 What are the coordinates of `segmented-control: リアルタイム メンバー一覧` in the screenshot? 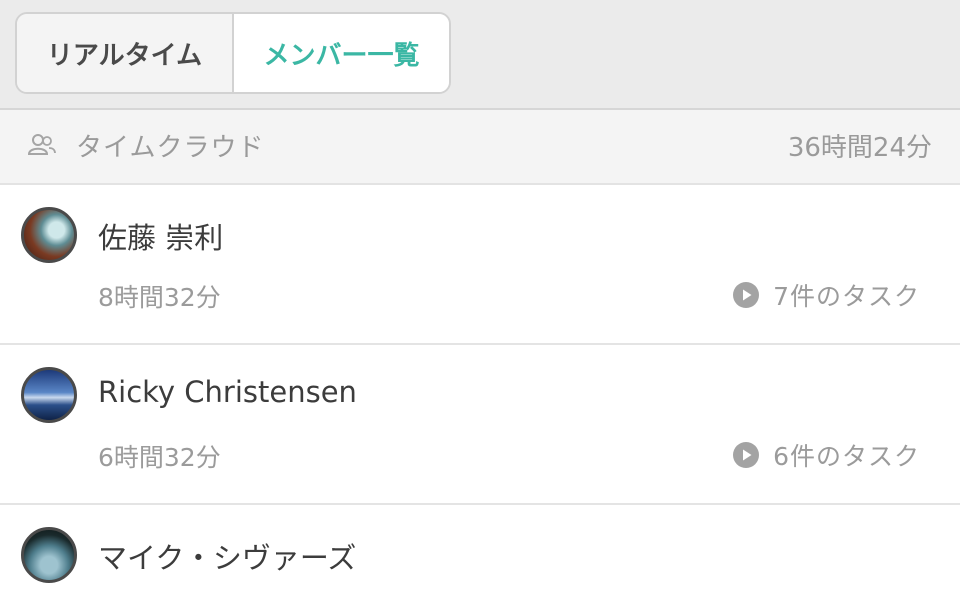 It's located at (233, 53).